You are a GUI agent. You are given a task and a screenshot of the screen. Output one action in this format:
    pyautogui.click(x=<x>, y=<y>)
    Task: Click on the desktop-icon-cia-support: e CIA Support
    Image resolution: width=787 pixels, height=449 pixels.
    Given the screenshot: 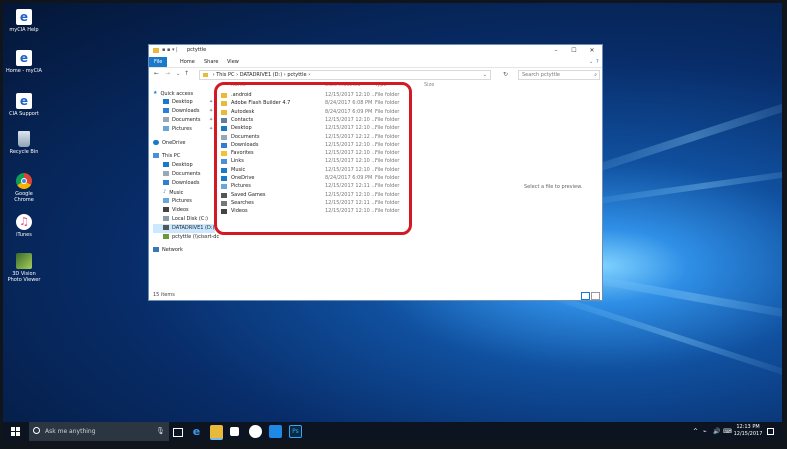 What is the action you would take?
    pyautogui.click(x=24, y=105)
    